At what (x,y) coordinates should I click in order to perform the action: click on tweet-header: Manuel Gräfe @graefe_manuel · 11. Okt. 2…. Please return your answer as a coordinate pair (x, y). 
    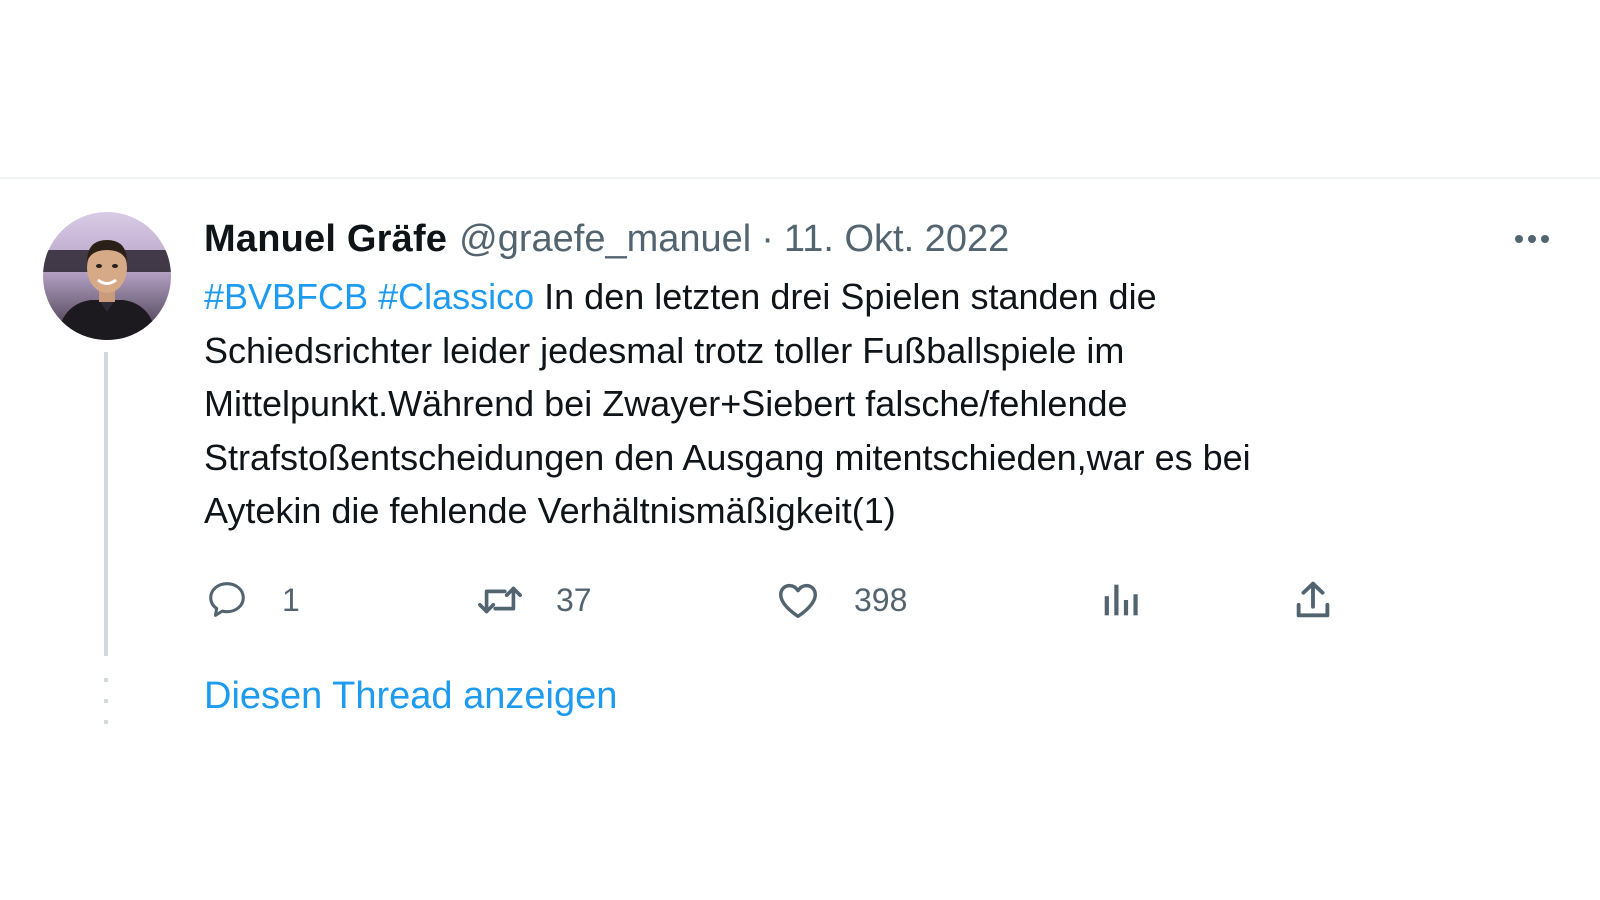
    Looking at the image, I should click on (606, 239).